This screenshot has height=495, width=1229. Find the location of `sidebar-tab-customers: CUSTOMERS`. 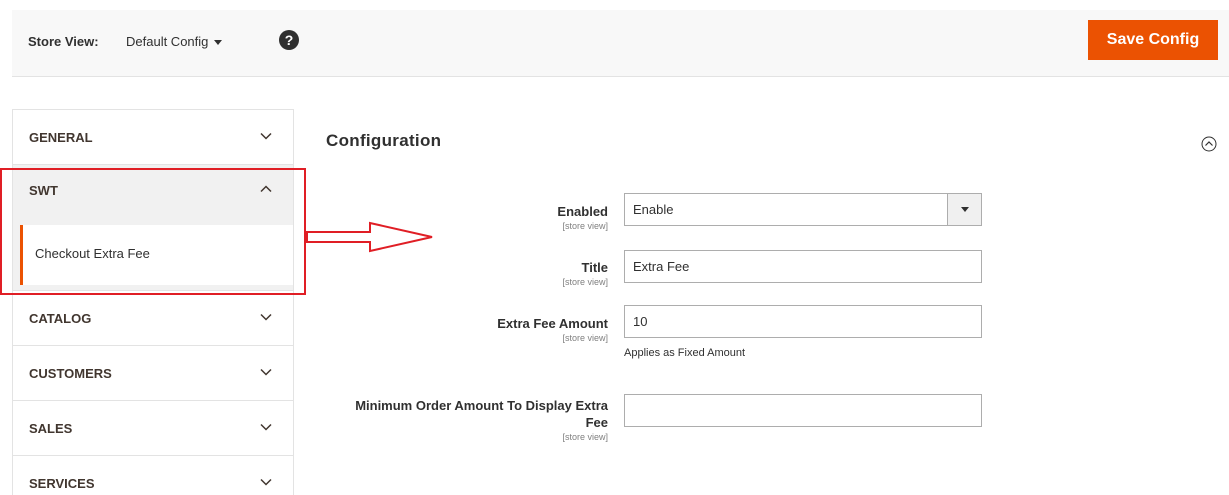

sidebar-tab-customers: CUSTOMERS is located at coordinates (153, 372).